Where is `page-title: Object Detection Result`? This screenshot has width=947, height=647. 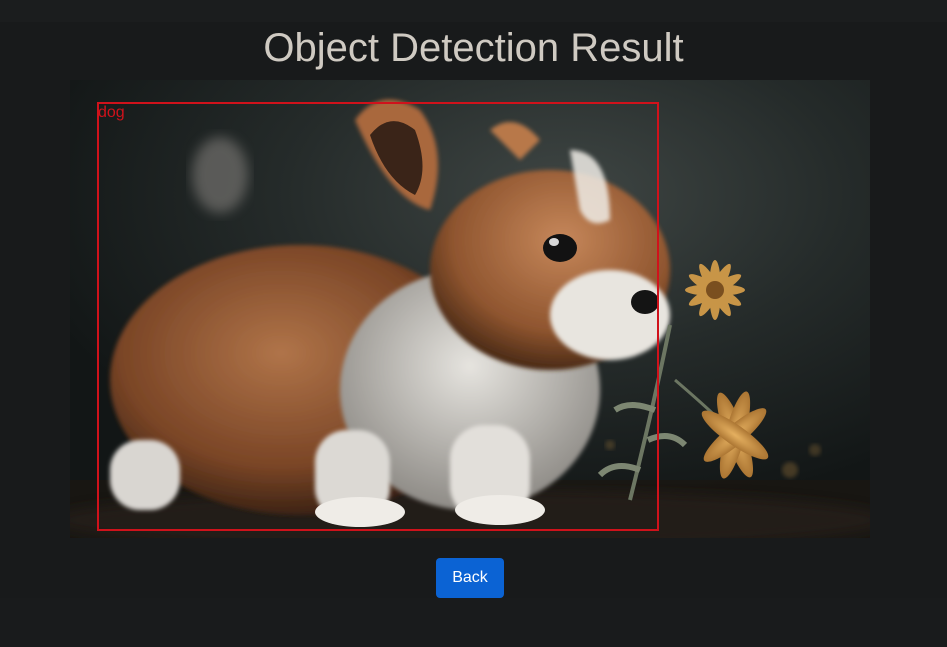 page-title: Object Detection Result is located at coordinates (473, 48).